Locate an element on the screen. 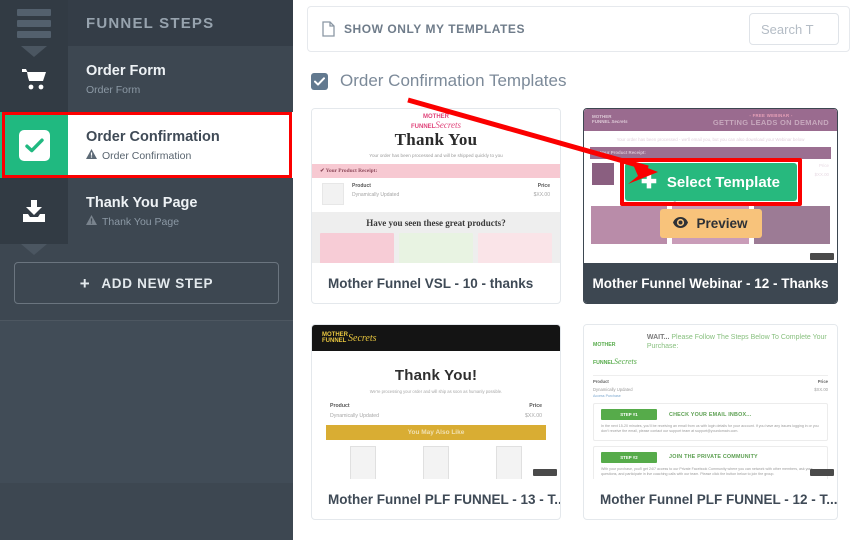  section-title: Order Confirmation Templates is located at coordinates (453, 80).